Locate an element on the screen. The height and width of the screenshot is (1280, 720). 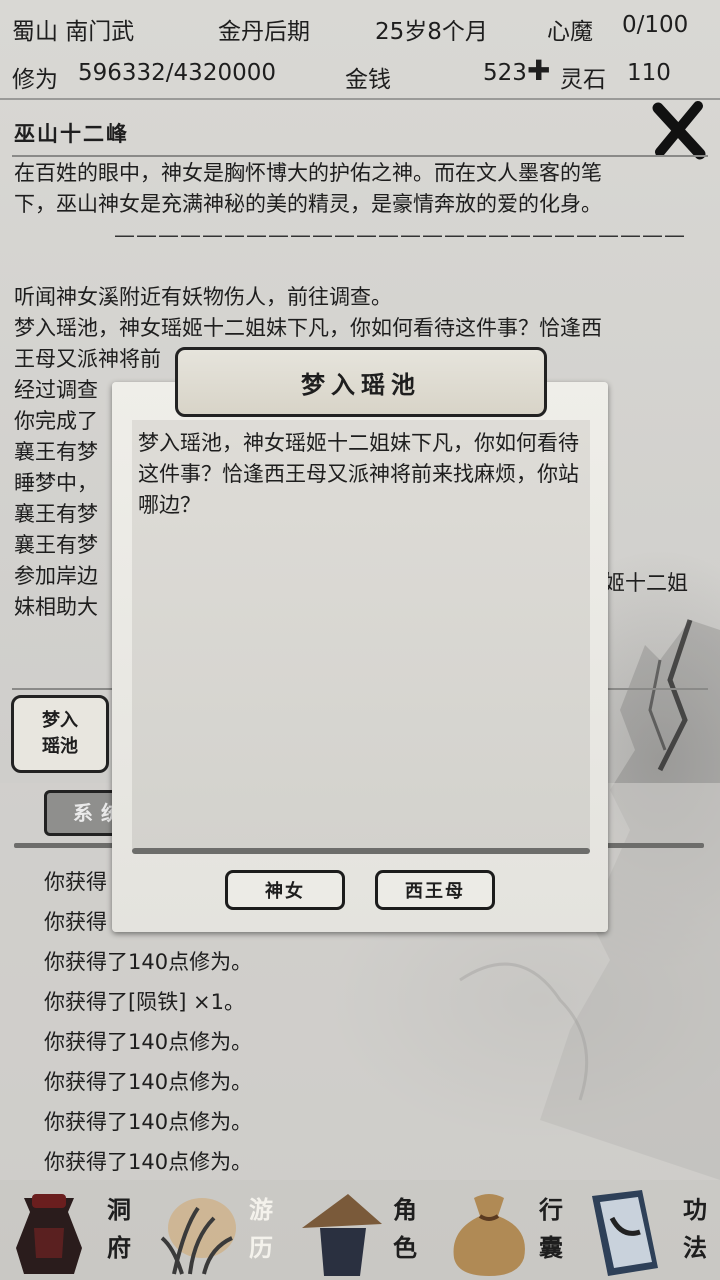
log-item: 你获得了[陨铁] ×1。 is located at coordinates (145, 1002).